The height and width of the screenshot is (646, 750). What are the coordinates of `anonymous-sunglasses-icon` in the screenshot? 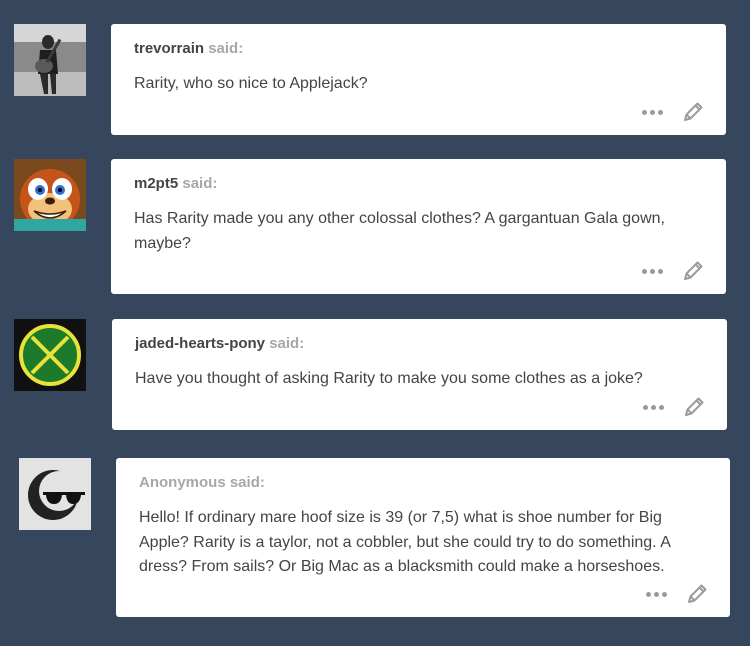 It's located at (55, 494).